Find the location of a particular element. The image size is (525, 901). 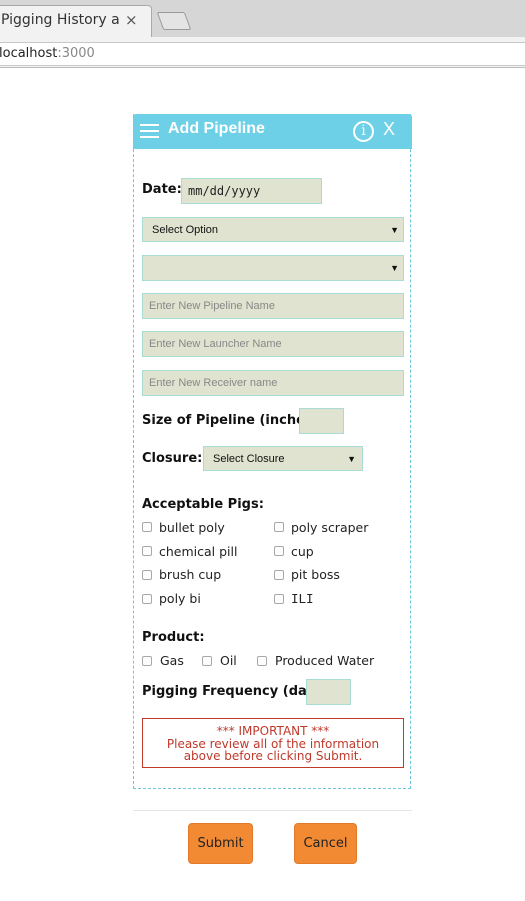

submit-button: Submit is located at coordinates (220, 843).